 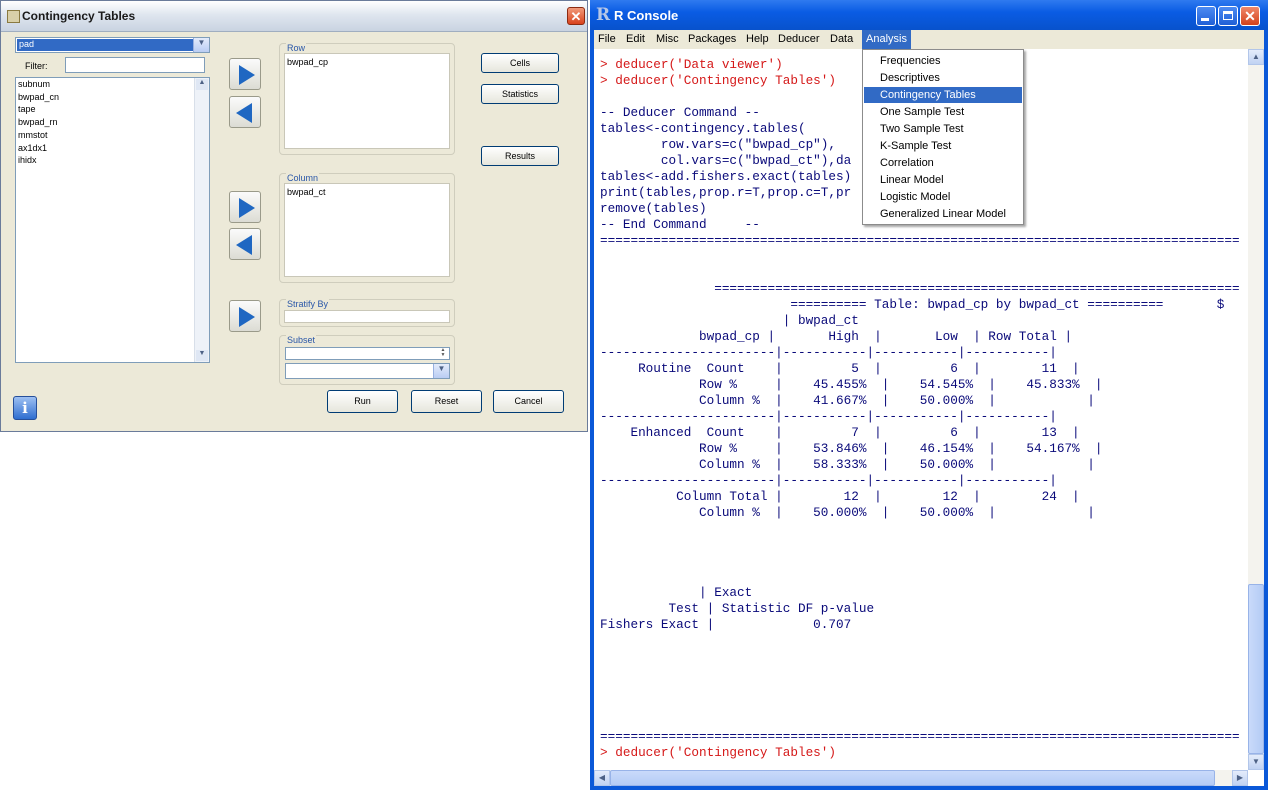 What do you see at coordinates (943, 95) in the screenshot?
I see `analysis-menu-item: Contingency Tables` at bounding box center [943, 95].